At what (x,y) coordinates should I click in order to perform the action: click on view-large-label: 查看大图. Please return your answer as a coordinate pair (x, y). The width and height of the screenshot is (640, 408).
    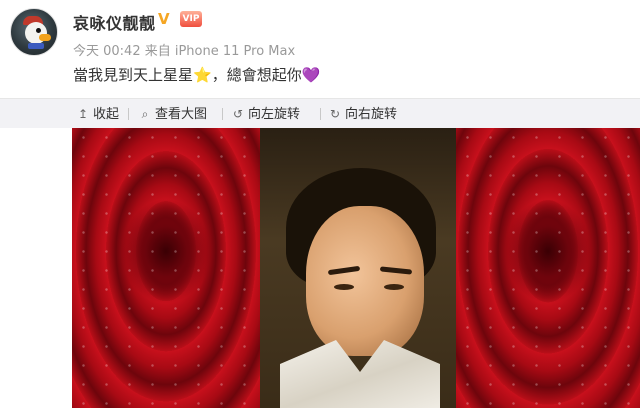
    Looking at the image, I should click on (181, 114).